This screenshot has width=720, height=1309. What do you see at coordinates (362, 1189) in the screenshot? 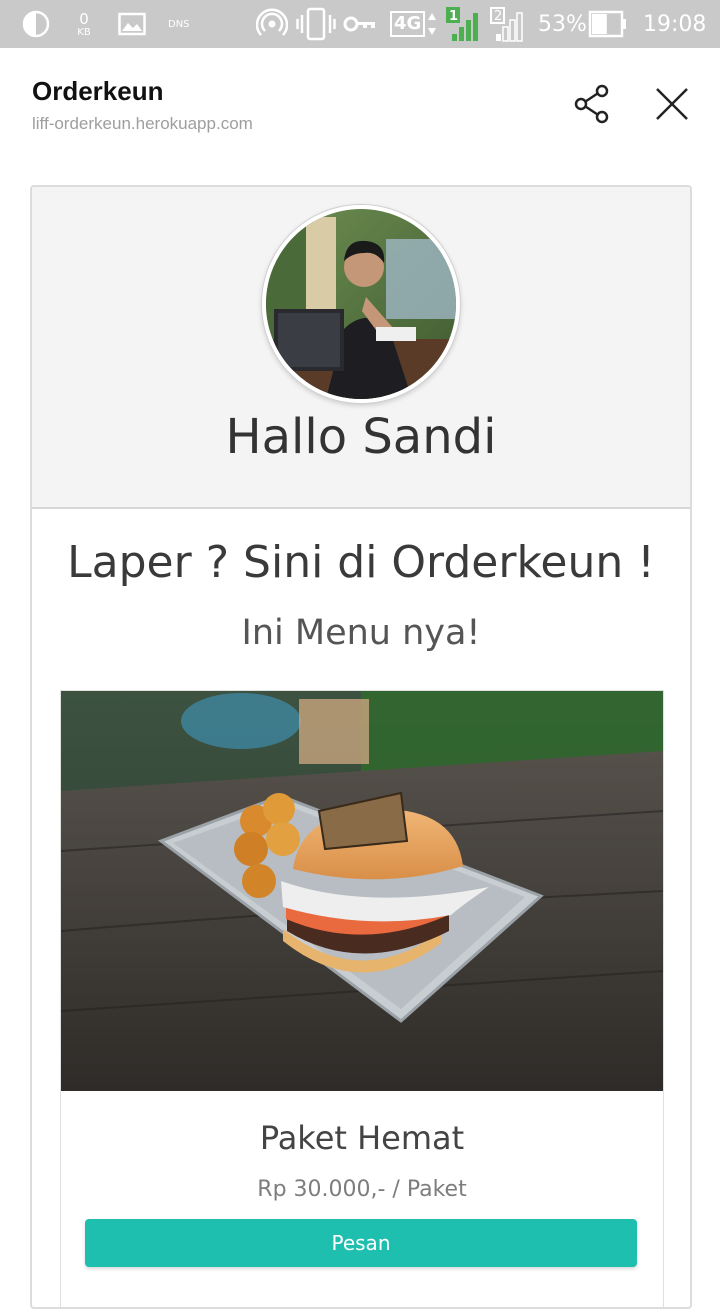
I see `menu-item-price: Rp 30.000,- / Paket` at bounding box center [362, 1189].